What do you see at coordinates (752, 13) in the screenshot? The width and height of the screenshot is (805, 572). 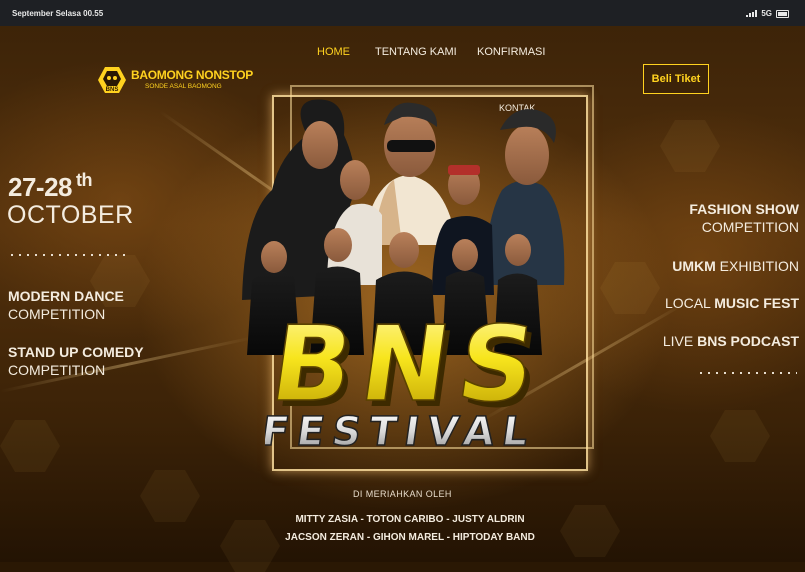 I see `signal-icon` at bounding box center [752, 13].